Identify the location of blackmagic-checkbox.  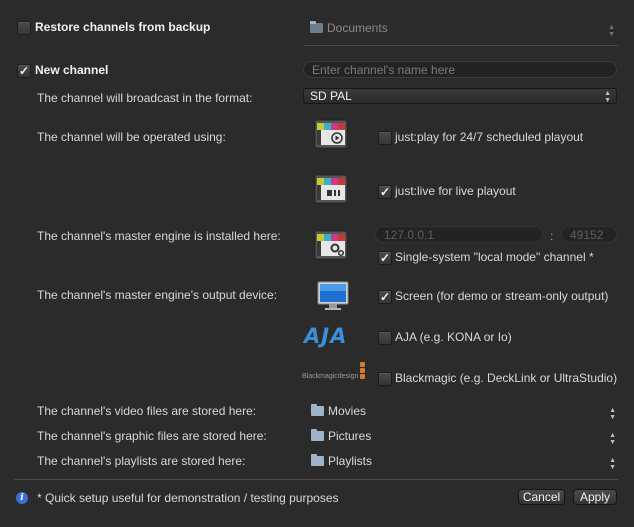
(385, 379).